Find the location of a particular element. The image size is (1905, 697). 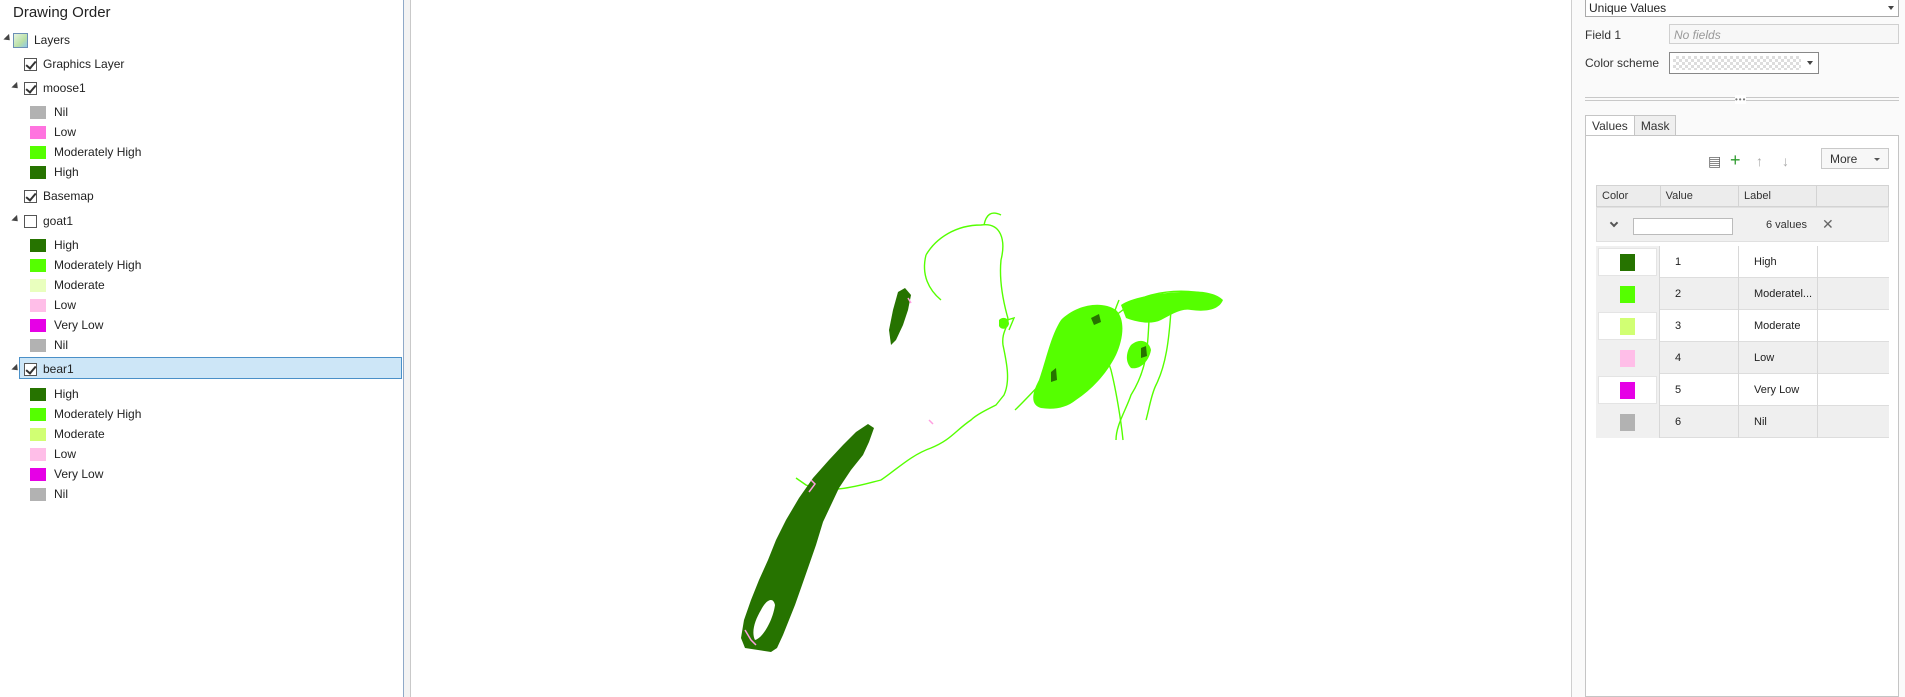

layer-graphics: Graphics Layer is located at coordinates (74, 64).